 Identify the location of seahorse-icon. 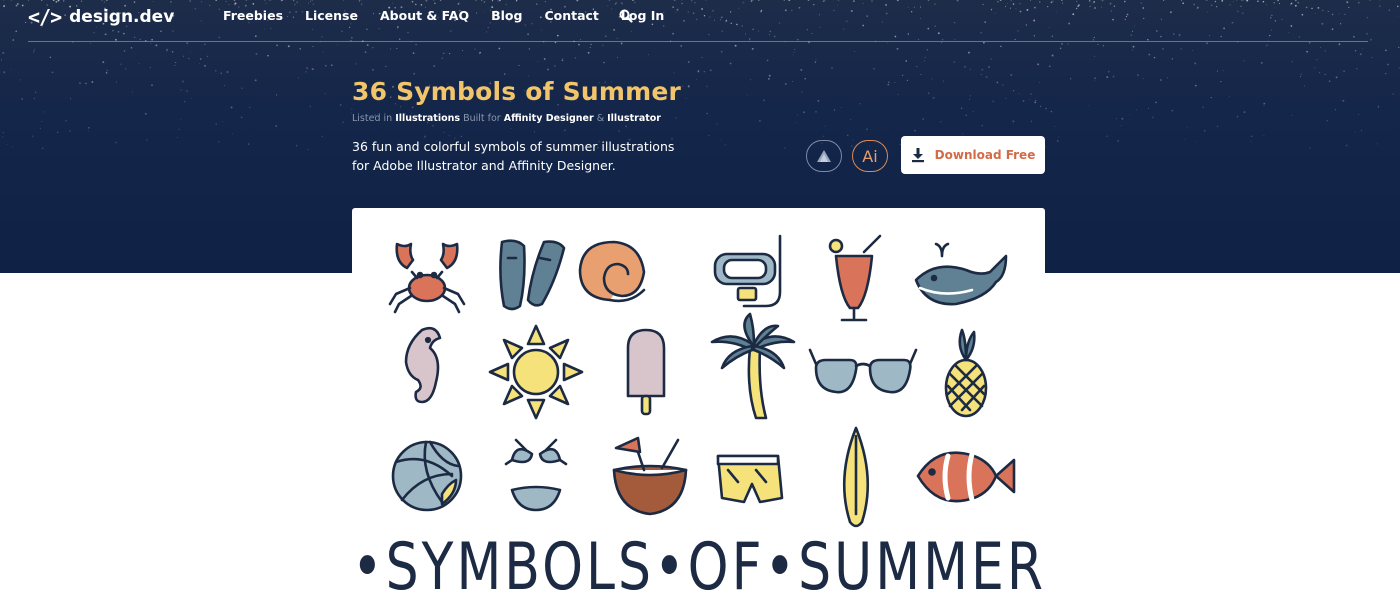
(423, 365).